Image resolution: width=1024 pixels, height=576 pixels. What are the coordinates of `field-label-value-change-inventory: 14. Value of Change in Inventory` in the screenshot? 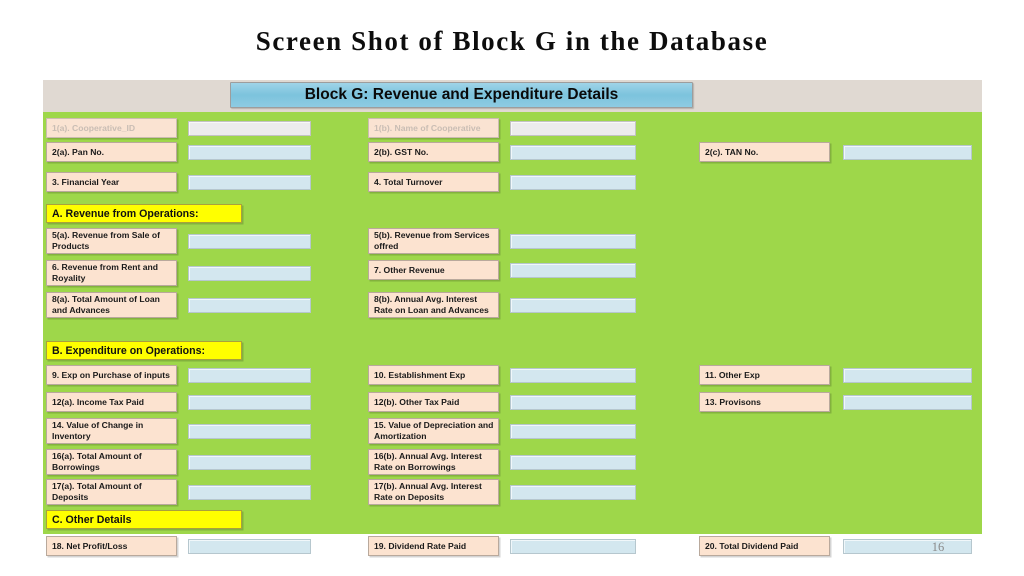 It's located at (111, 431).